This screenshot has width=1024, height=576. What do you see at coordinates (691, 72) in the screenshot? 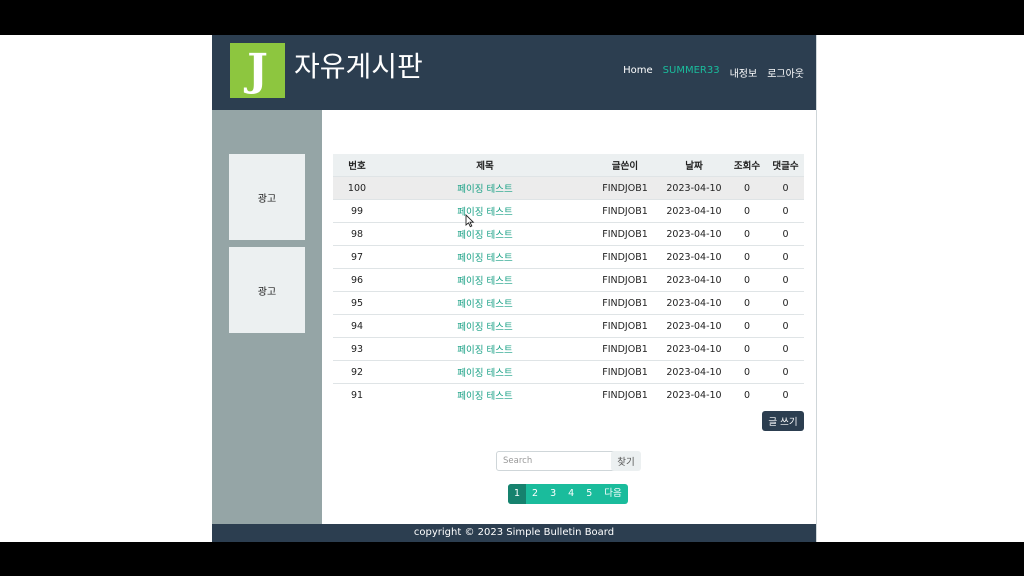
I see `nav-username-link: SUMMER33` at bounding box center [691, 72].